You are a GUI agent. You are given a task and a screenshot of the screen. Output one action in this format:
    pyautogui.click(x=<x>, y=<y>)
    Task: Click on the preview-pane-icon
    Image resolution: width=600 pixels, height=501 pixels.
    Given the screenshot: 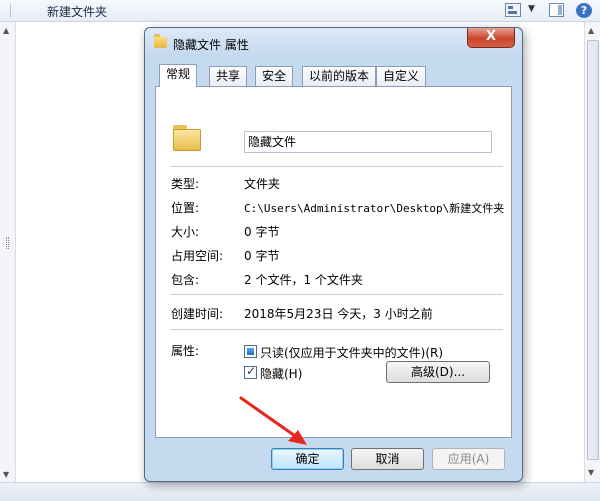 What is the action you would take?
    pyautogui.click(x=556, y=10)
    